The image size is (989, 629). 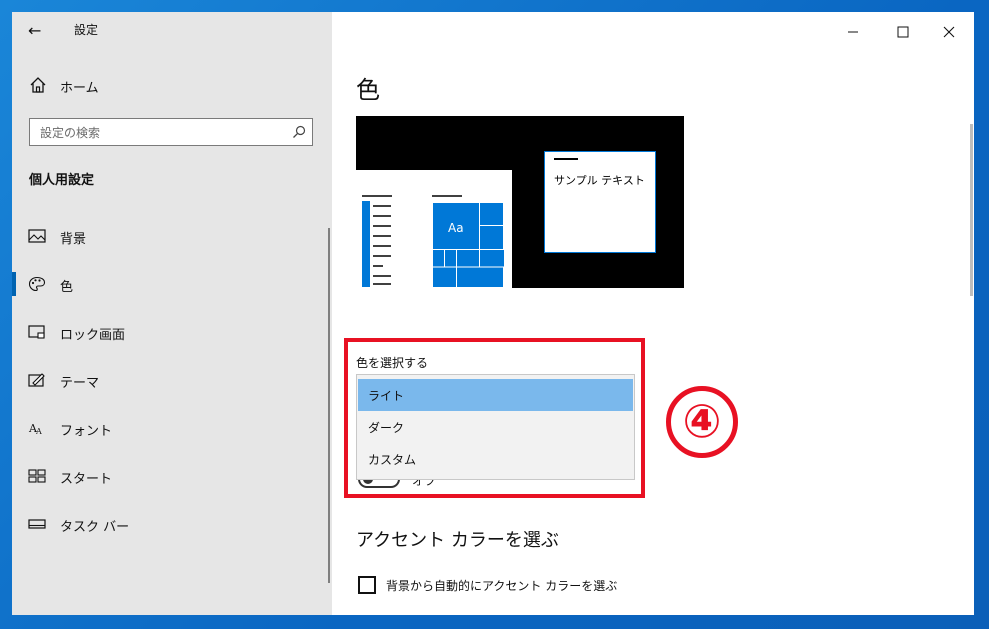 What do you see at coordinates (38, 31) in the screenshot?
I see `back-arrow-icon: ←` at bounding box center [38, 31].